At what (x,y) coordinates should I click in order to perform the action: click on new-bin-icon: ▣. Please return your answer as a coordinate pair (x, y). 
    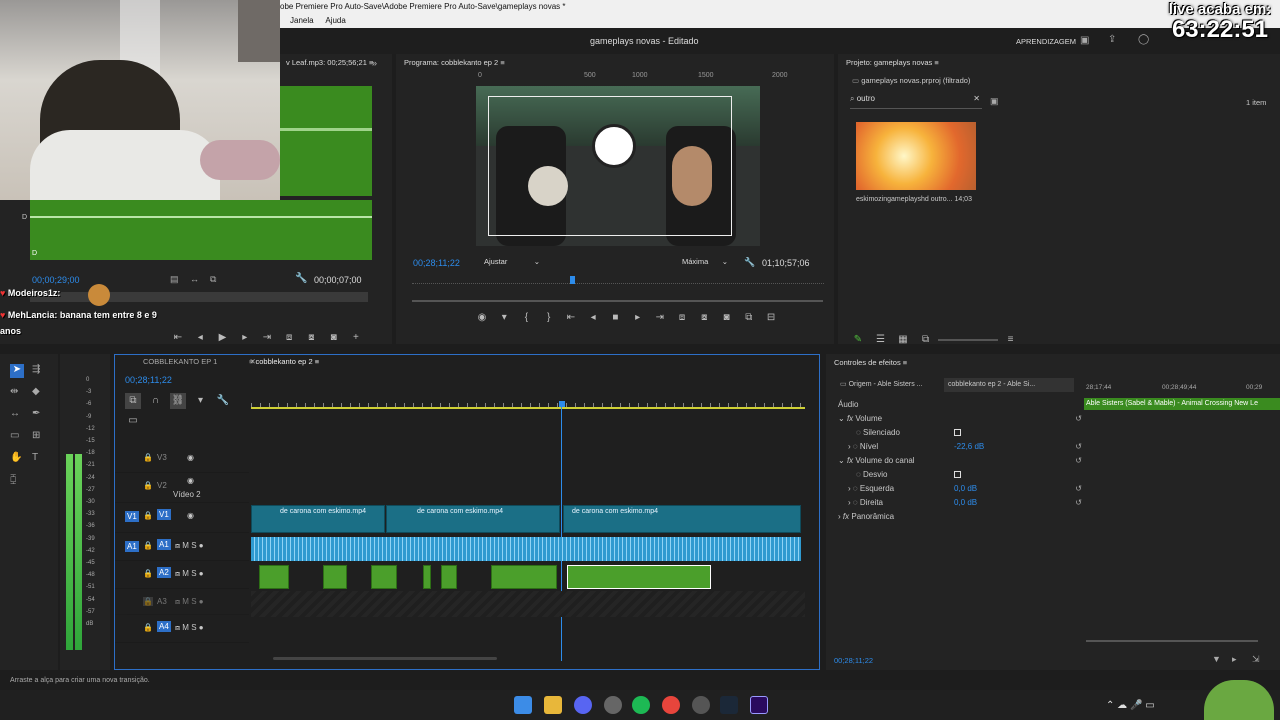
    Looking at the image, I should click on (994, 101).